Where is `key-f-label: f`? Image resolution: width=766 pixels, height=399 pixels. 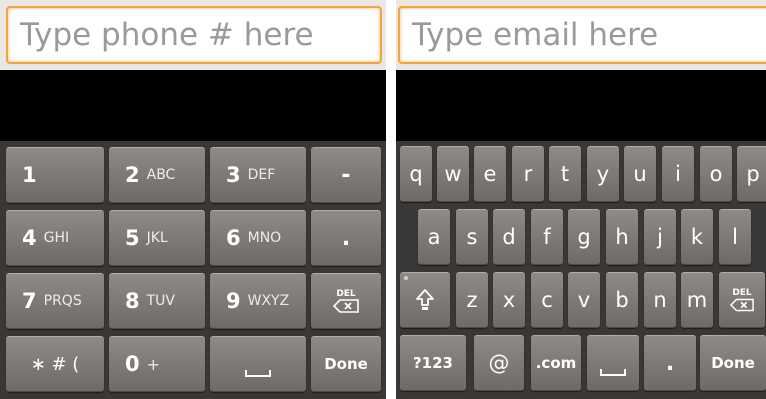 key-f-label: f is located at coordinates (547, 237).